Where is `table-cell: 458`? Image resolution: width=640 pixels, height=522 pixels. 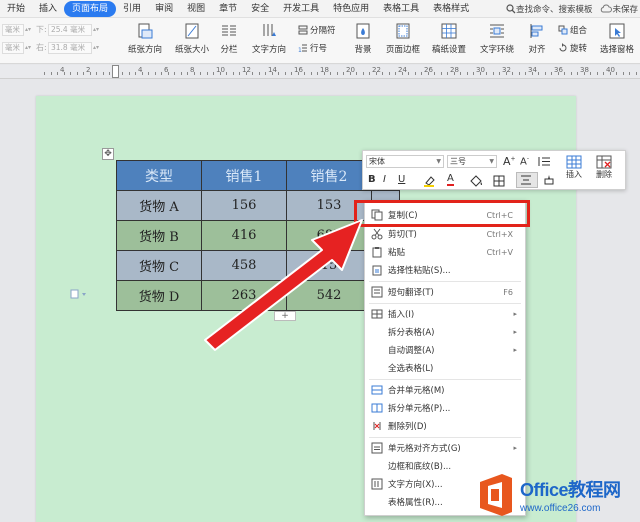
table-cell: 458 is located at coordinates (244, 265).